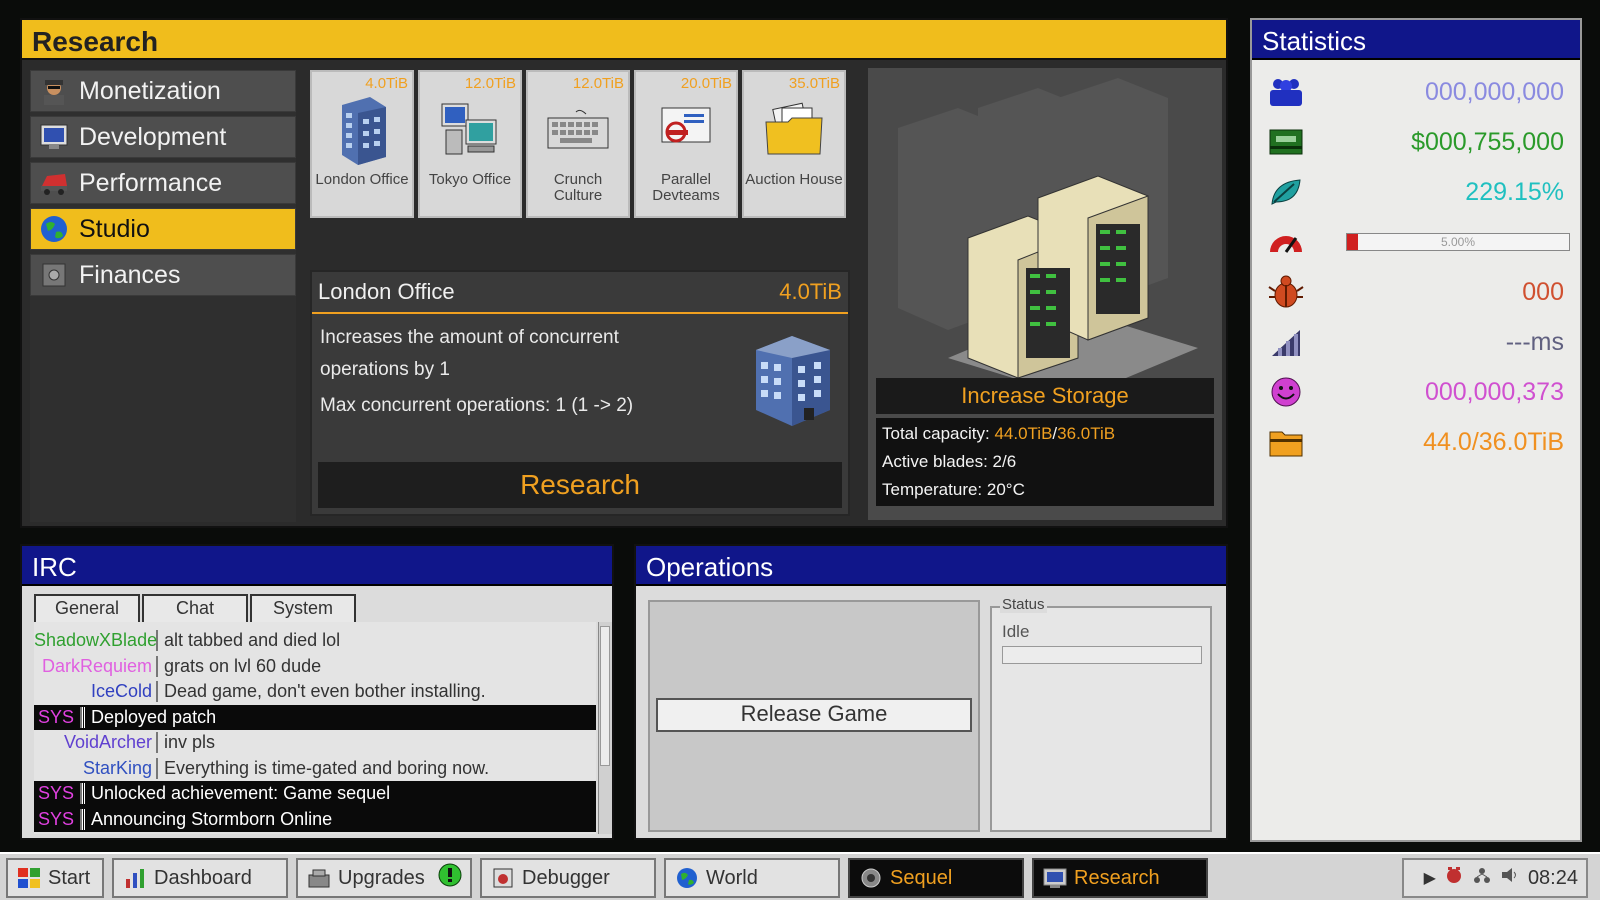 The image size is (1600, 900). What do you see at coordinates (1494, 391) in the screenshot?
I see `stat-value: 000,000,373` at bounding box center [1494, 391].